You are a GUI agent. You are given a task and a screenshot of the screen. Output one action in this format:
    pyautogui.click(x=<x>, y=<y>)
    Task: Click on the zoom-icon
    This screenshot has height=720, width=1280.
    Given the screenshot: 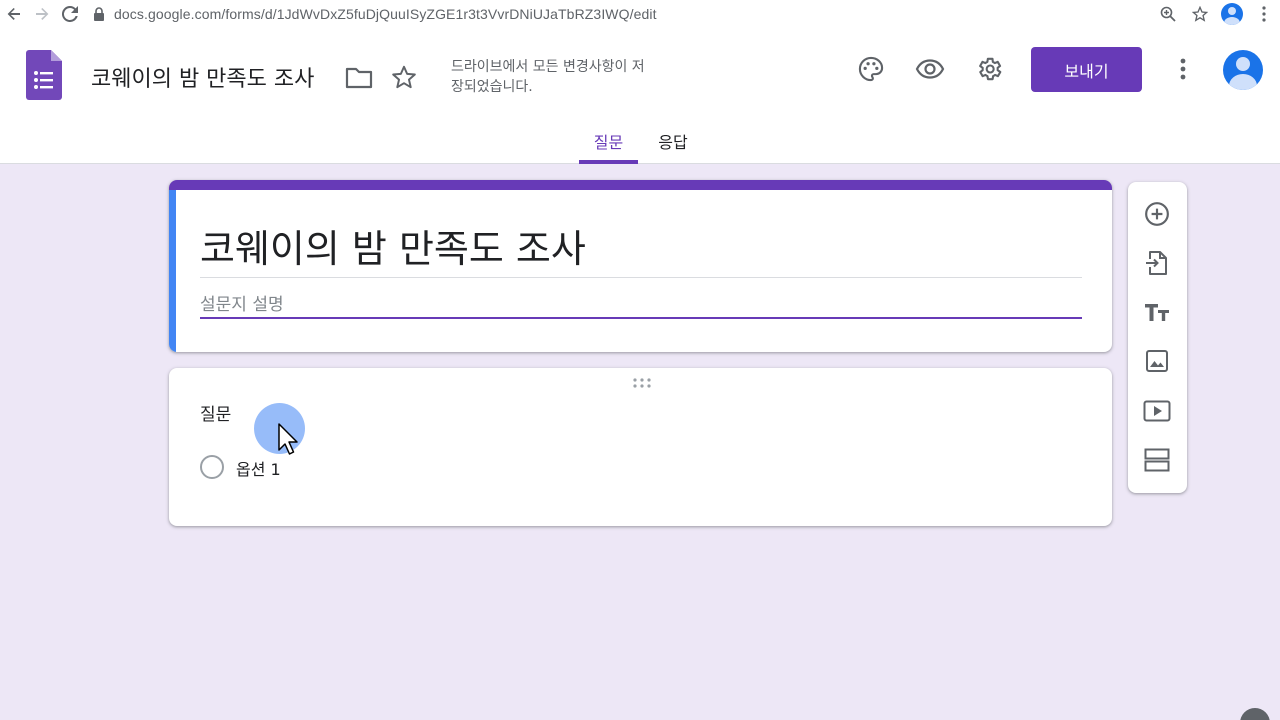 What is the action you would take?
    pyautogui.click(x=1168, y=14)
    